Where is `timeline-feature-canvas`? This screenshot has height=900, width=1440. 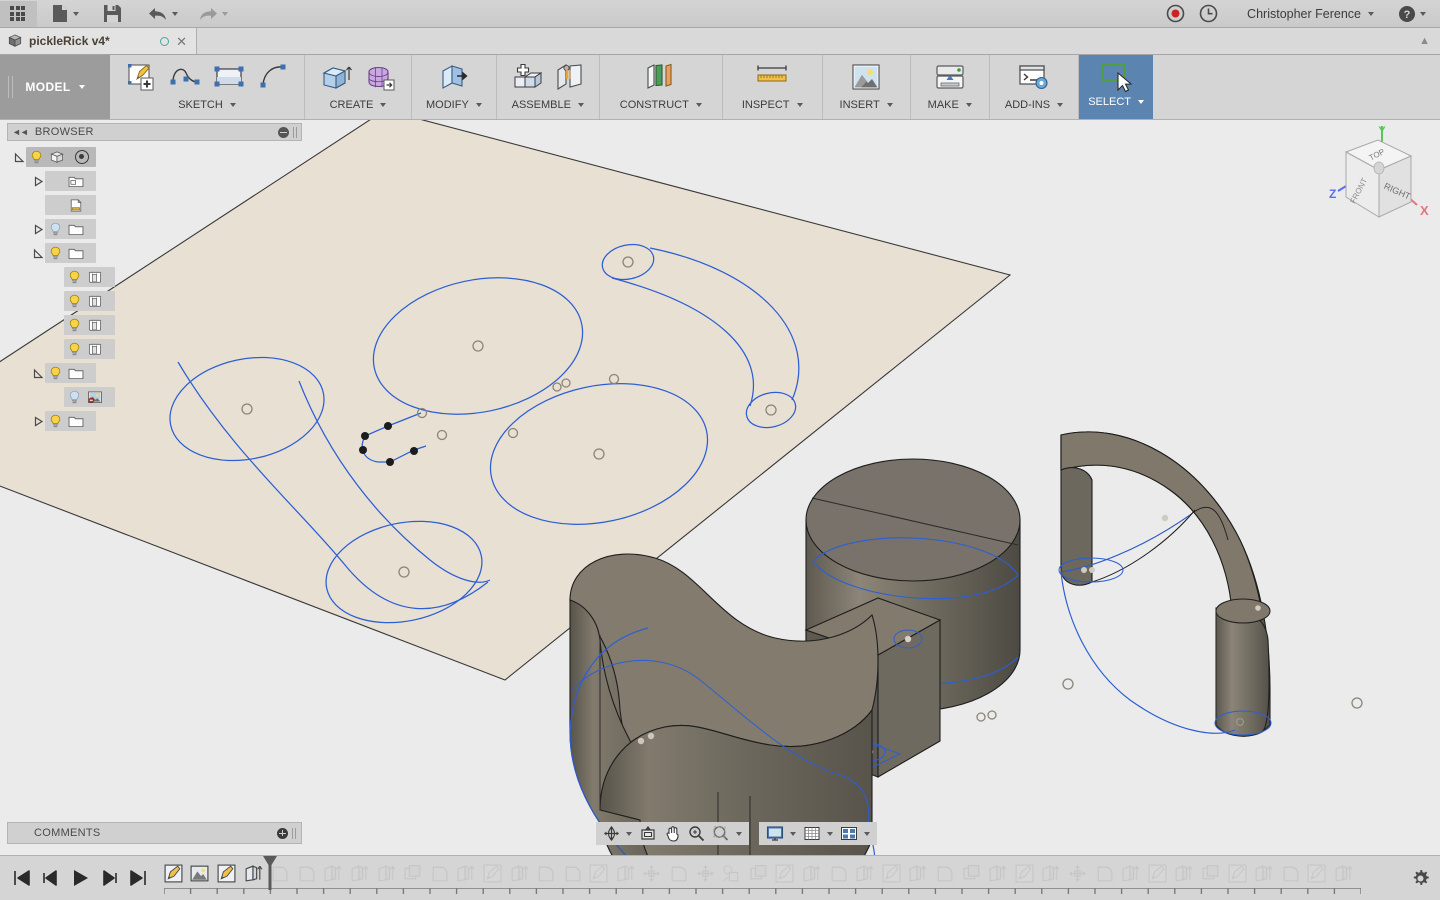
timeline-feature-canvas is located at coordinates (200, 874).